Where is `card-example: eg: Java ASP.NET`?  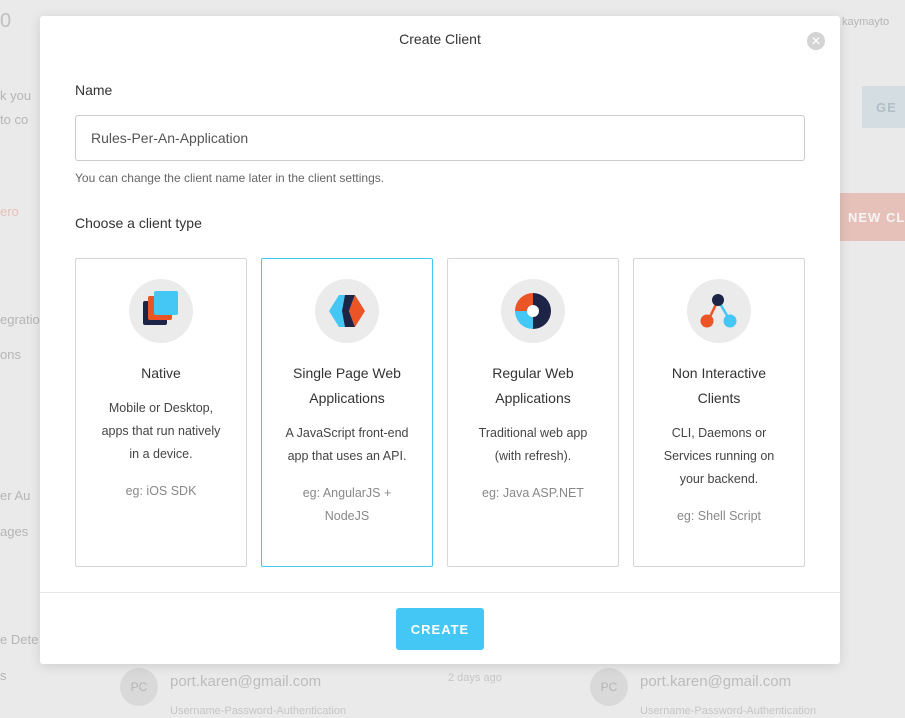 card-example: eg: Java ASP.NET is located at coordinates (533, 493).